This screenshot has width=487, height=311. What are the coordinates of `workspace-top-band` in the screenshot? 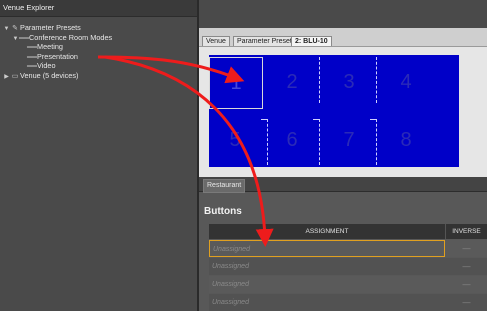 It's located at (343, 14).